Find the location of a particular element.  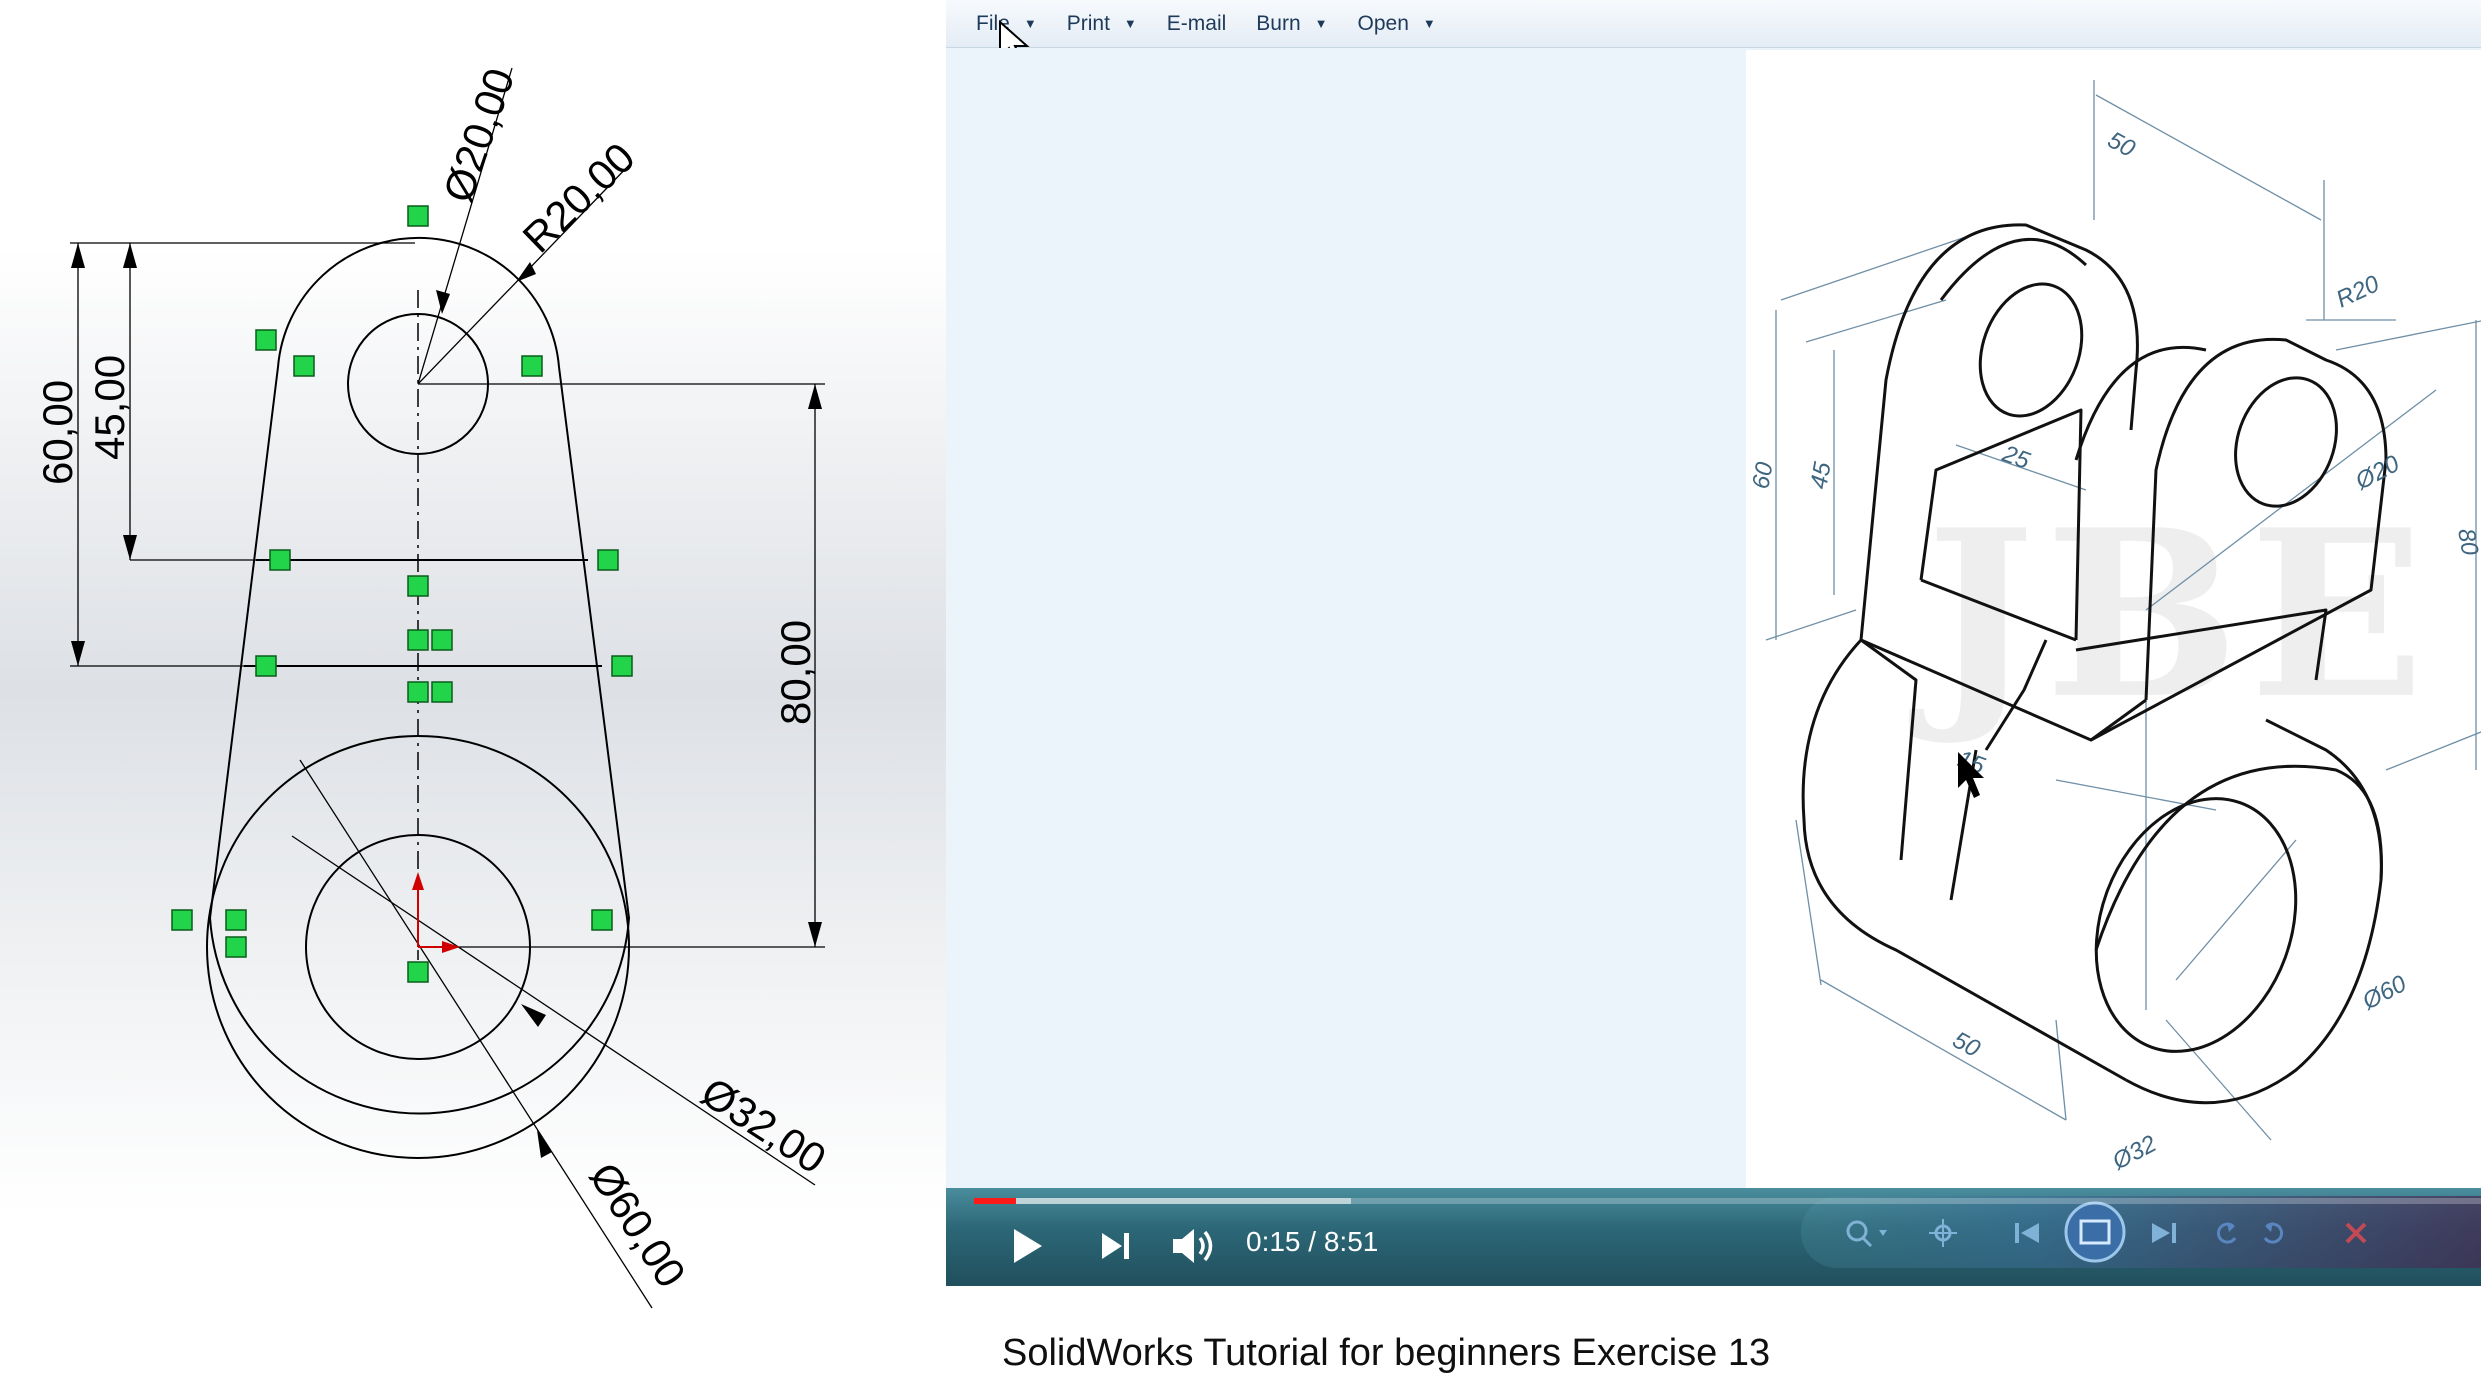

viewer-menu-bar: File ▼ Print ▼ E-mail Burn ▼ Open ▼ is located at coordinates (1713, 24).